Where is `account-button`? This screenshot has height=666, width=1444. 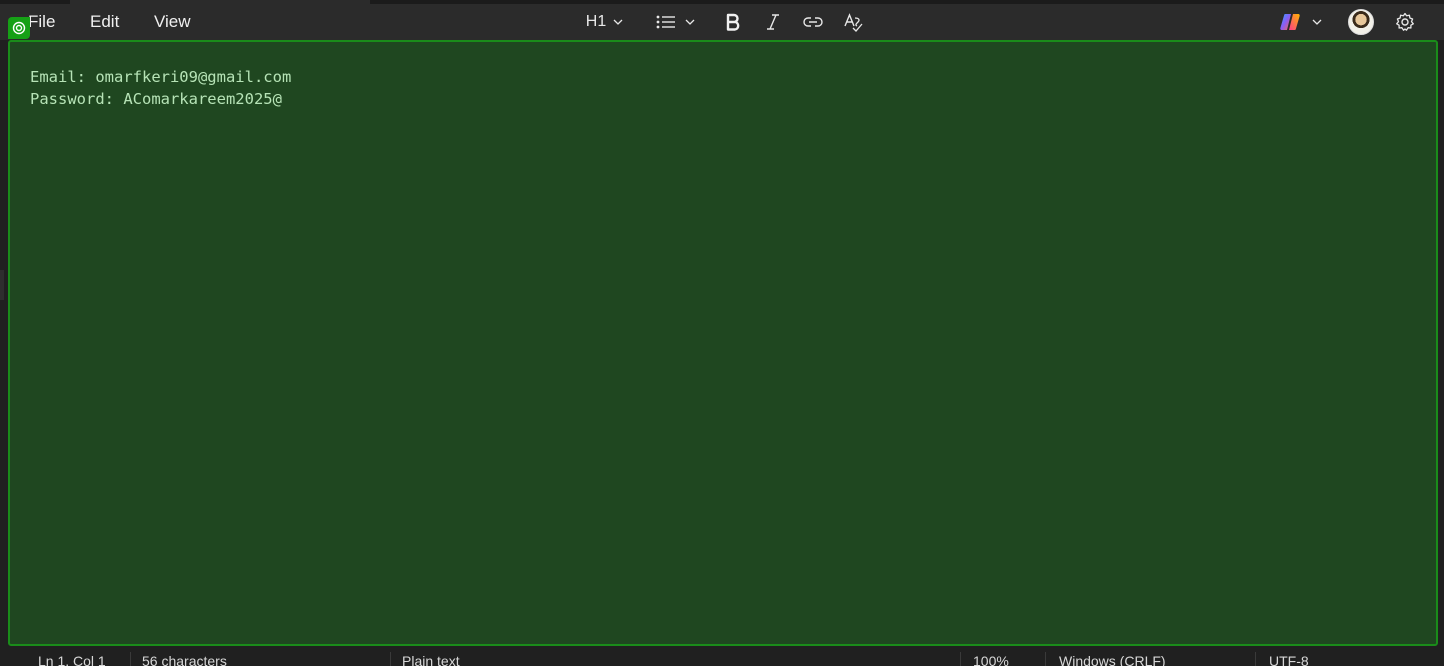
account-button is located at coordinates (1361, 22).